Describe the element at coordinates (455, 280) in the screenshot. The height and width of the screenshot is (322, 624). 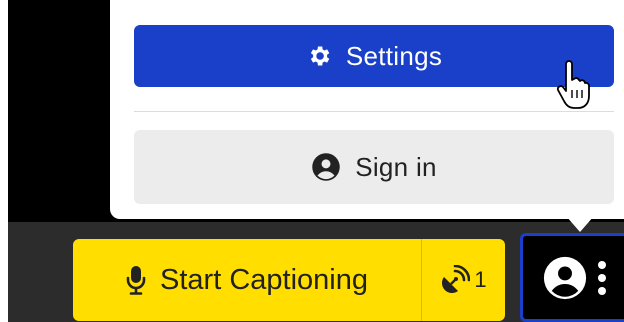
I see `satellite-dish-icon` at that location.